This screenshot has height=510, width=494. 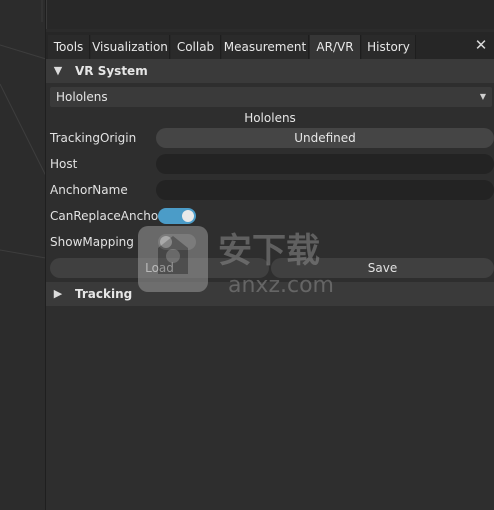 I want to click on viewport-lines, so click(x=22, y=129).